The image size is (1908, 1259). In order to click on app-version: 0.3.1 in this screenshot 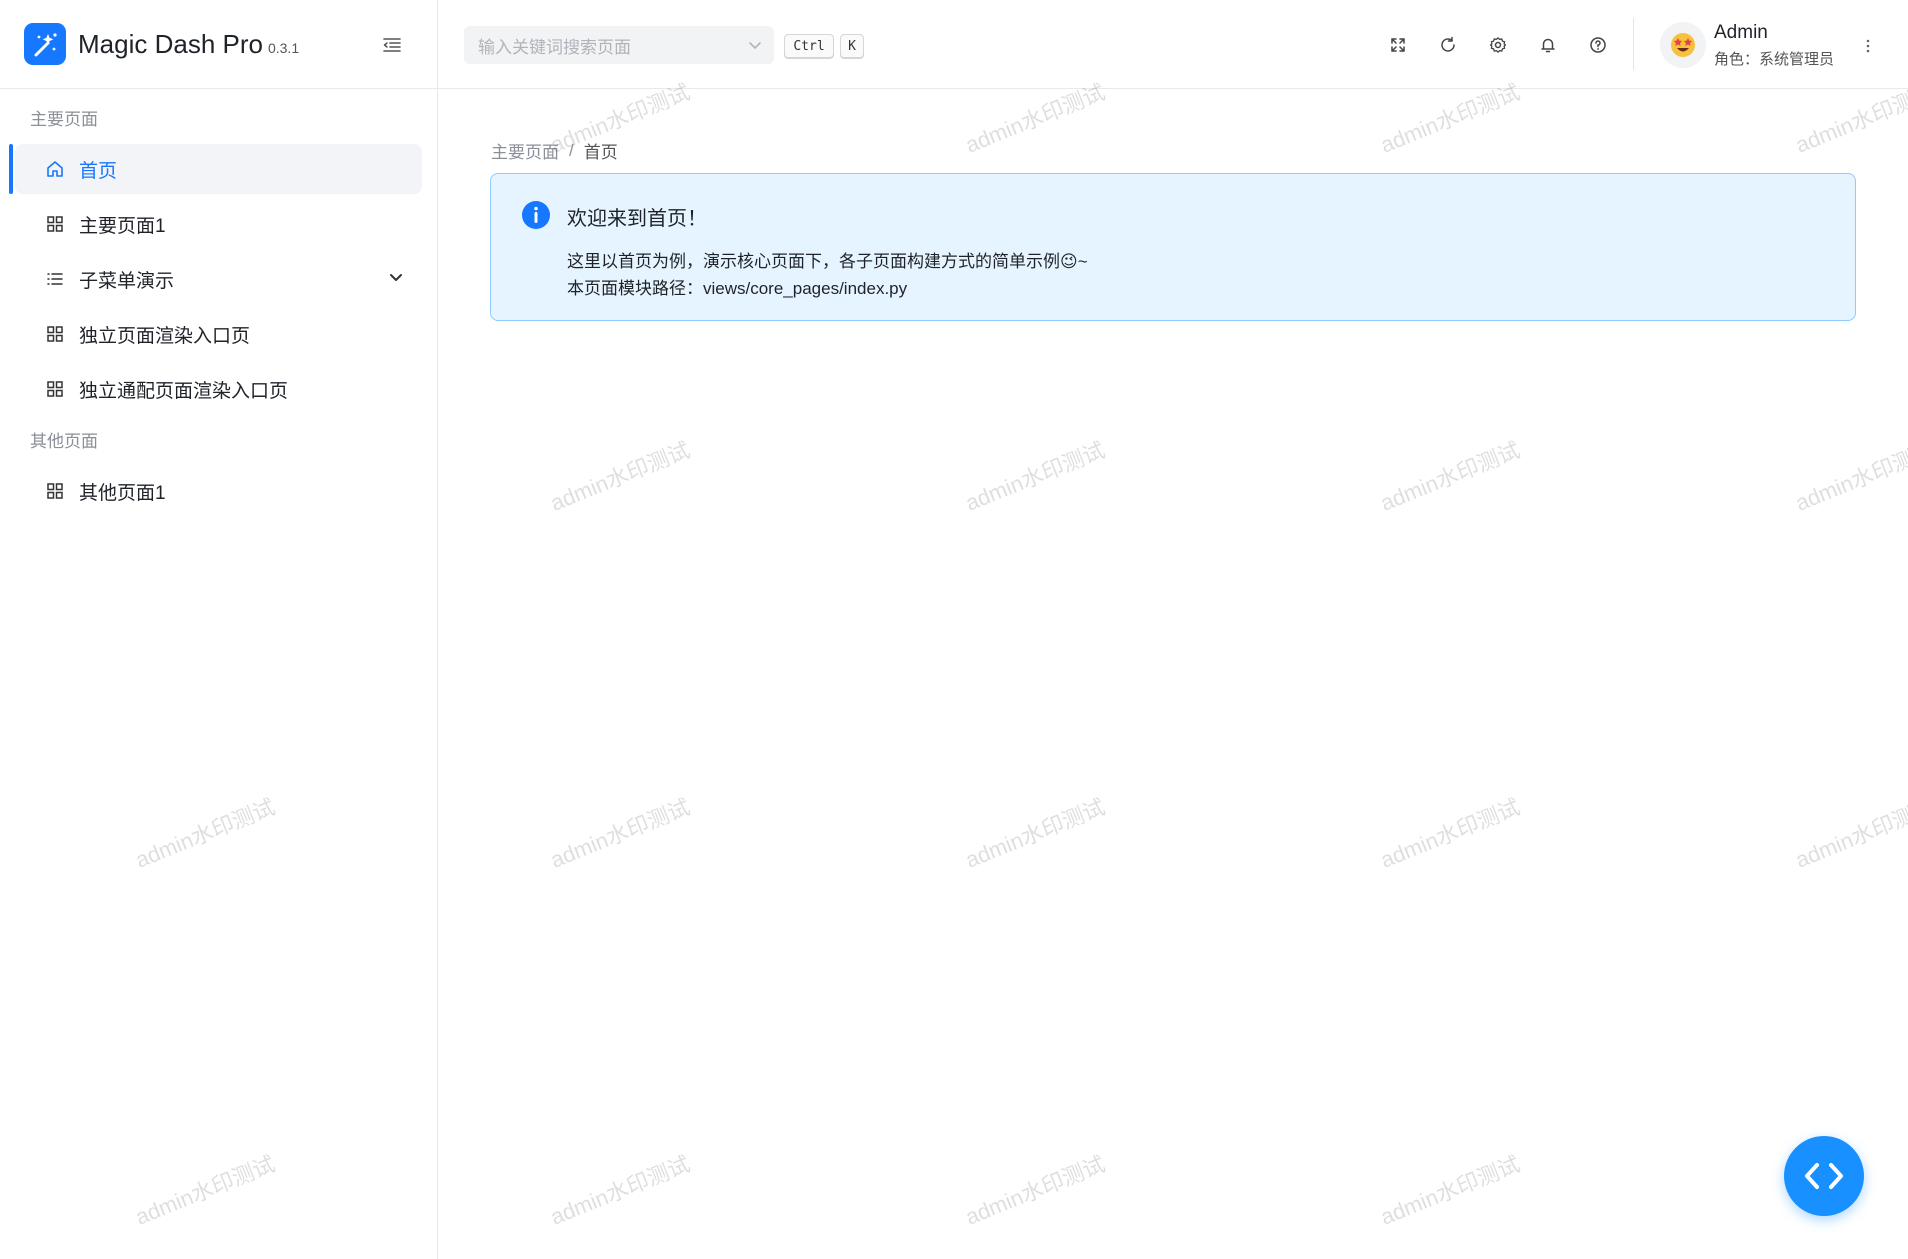, I will do `click(283, 48)`.